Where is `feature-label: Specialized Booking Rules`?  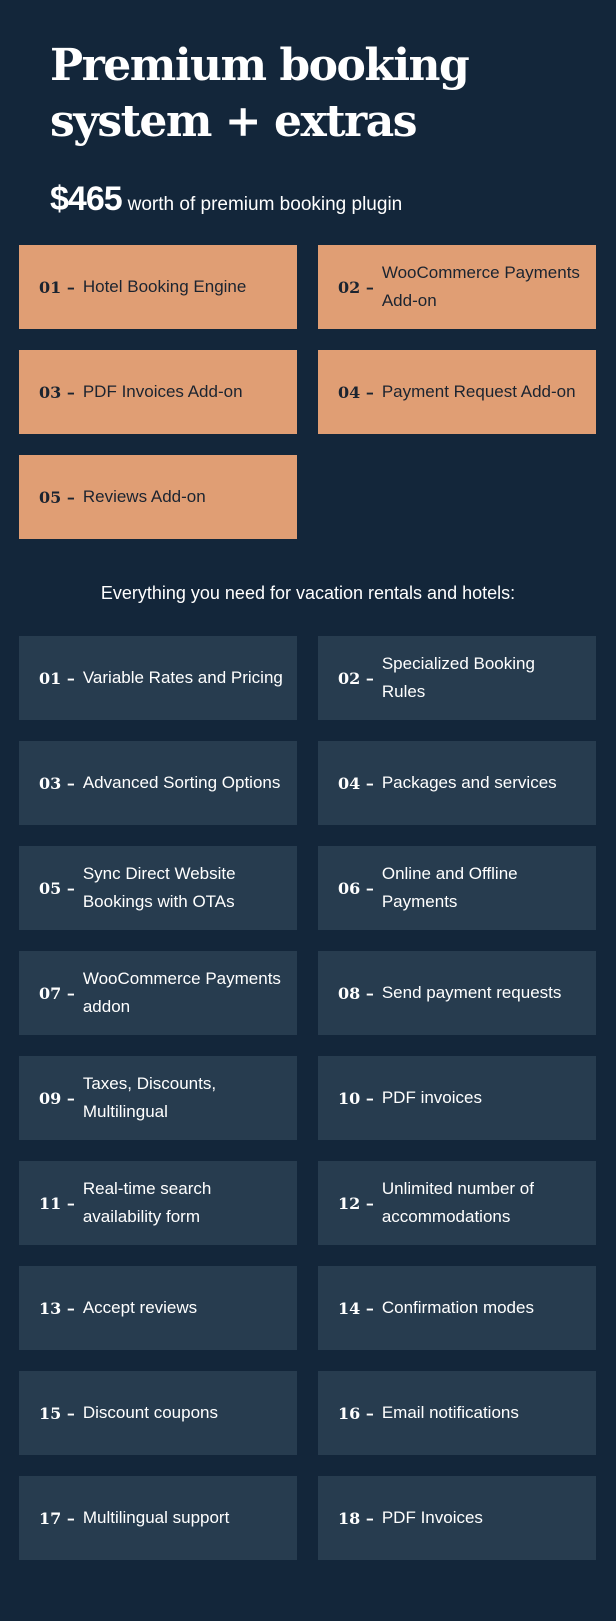
feature-label: Specialized Booking Rules is located at coordinates (458, 677).